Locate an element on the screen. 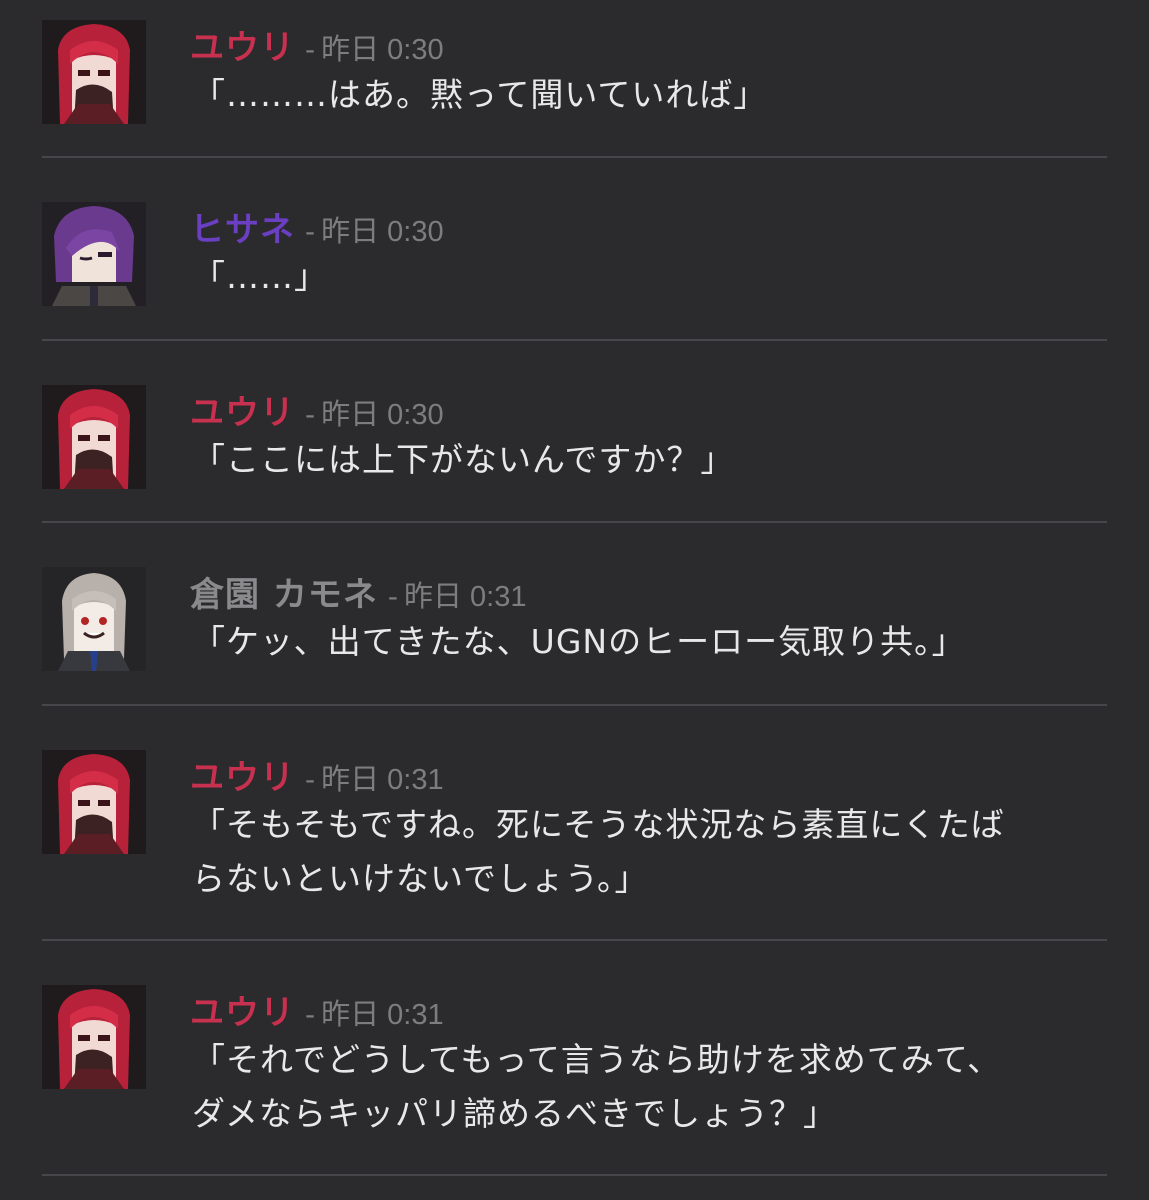  speaker-name: 倉園 カモネ is located at coordinates (284, 591).